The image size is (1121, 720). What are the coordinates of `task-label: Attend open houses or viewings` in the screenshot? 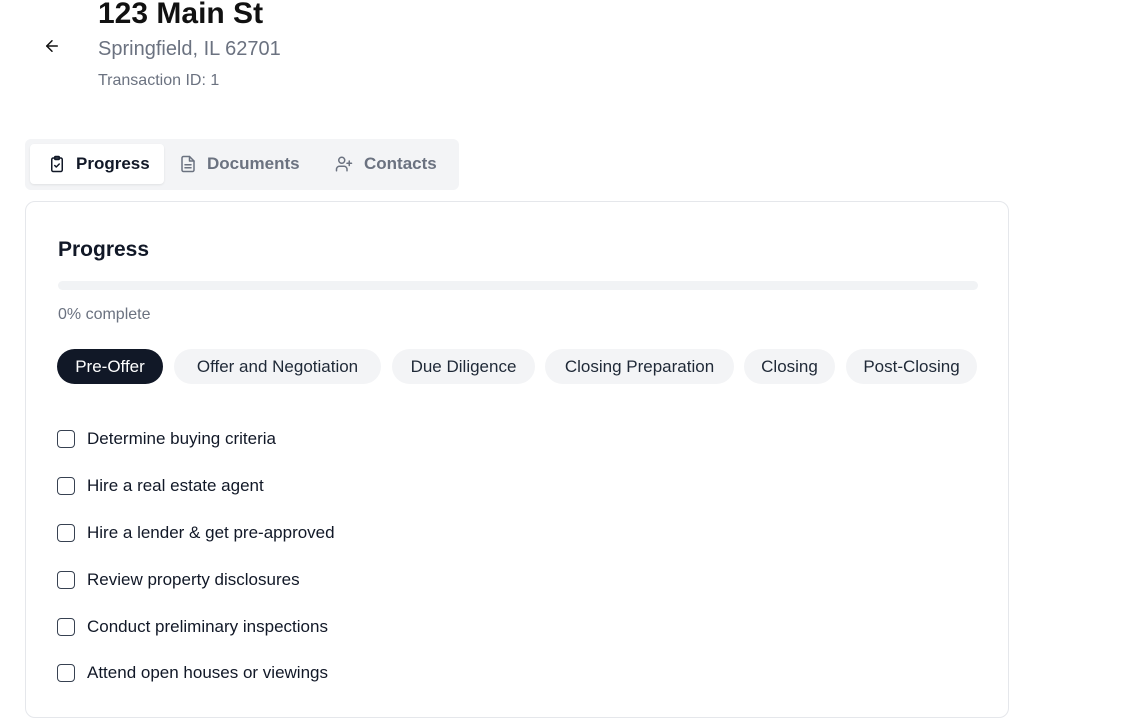 It's located at (207, 672).